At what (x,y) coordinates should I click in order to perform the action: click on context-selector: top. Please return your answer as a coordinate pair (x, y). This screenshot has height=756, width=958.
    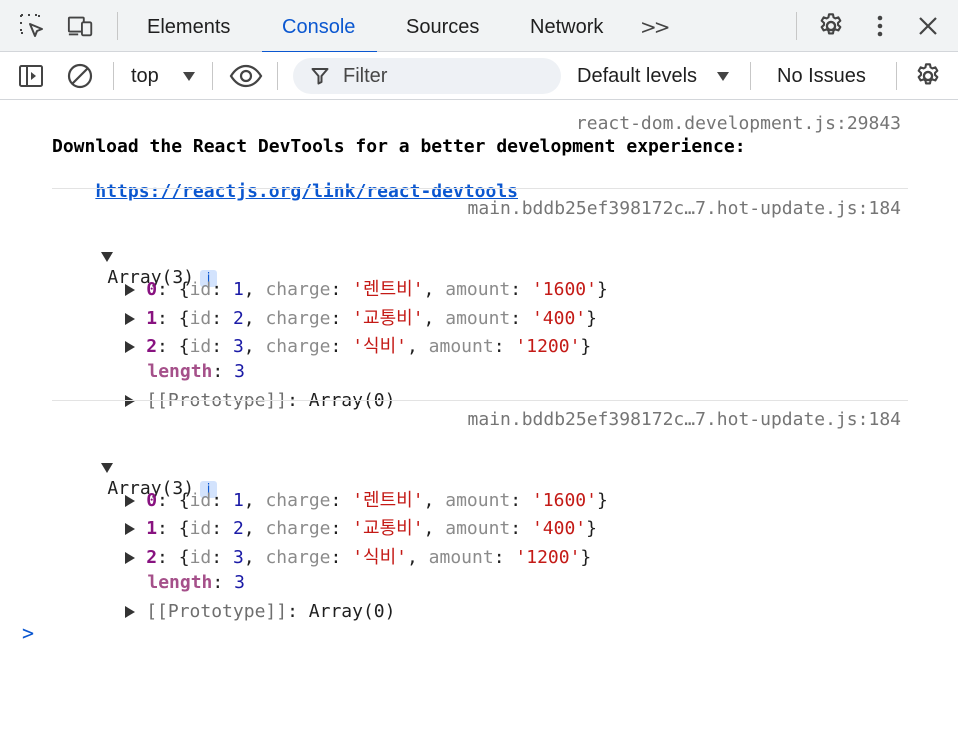
    Looking at the image, I should click on (145, 76).